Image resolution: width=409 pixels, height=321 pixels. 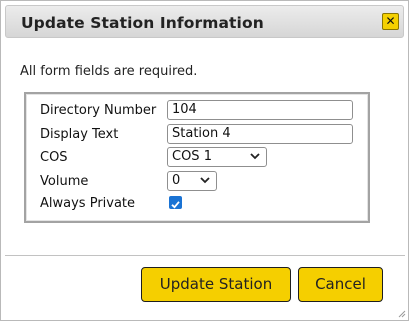 I want to click on cancel-button: Cancel, so click(x=340, y=284).